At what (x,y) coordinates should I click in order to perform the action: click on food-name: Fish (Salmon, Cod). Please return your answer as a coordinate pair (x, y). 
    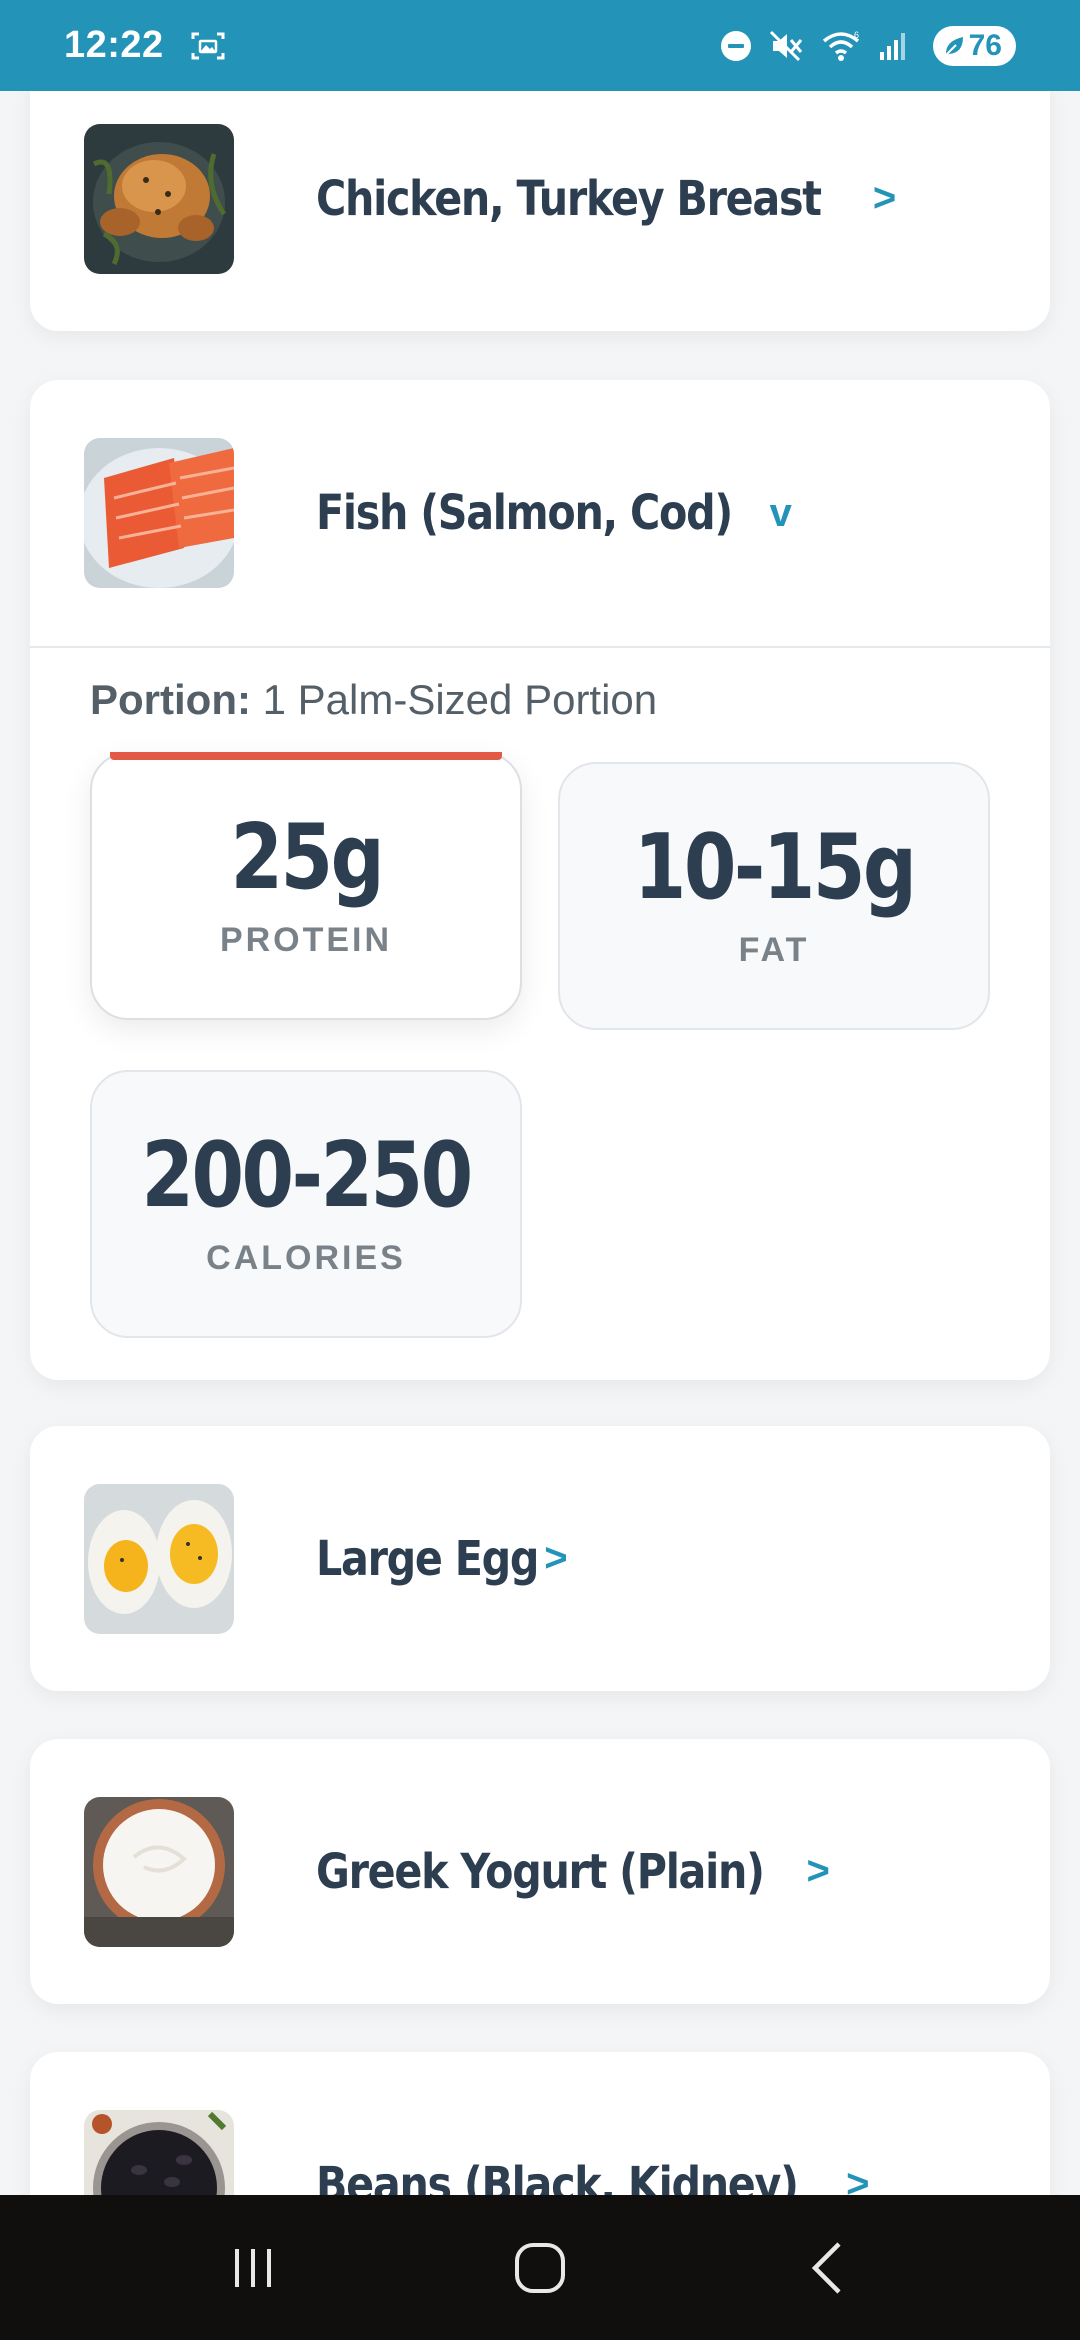
    Looking at the image, I should click on (524, 513).